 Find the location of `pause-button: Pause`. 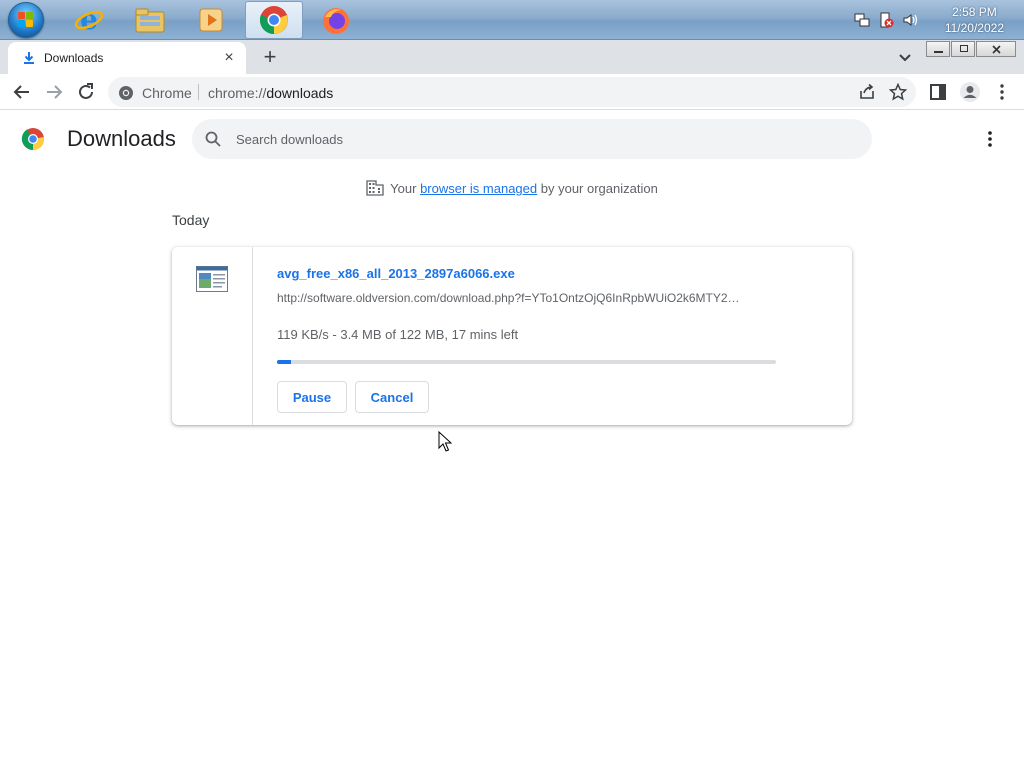

pause-button: Pause is located at coordinates (312, 397).